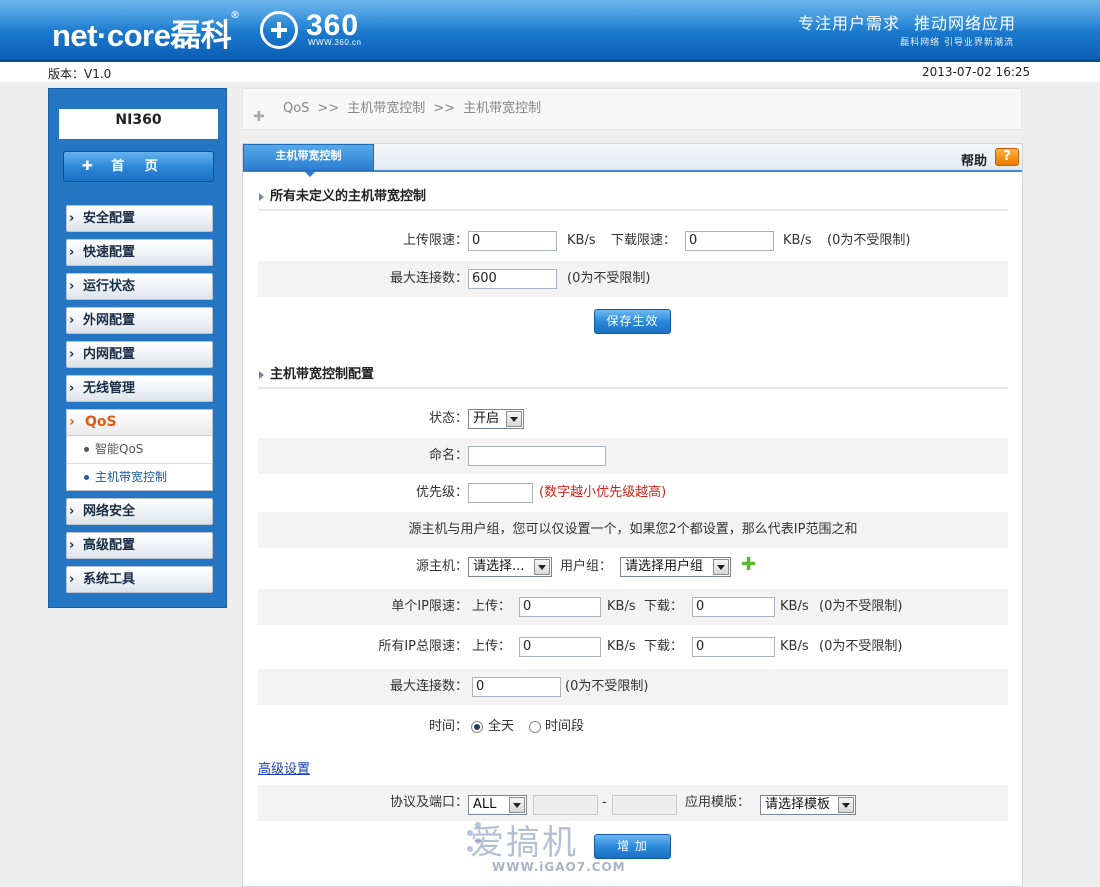 Image resolution: width=1100 pixels, height=887 pixels. I want to click on name-input, so click(537, 456).